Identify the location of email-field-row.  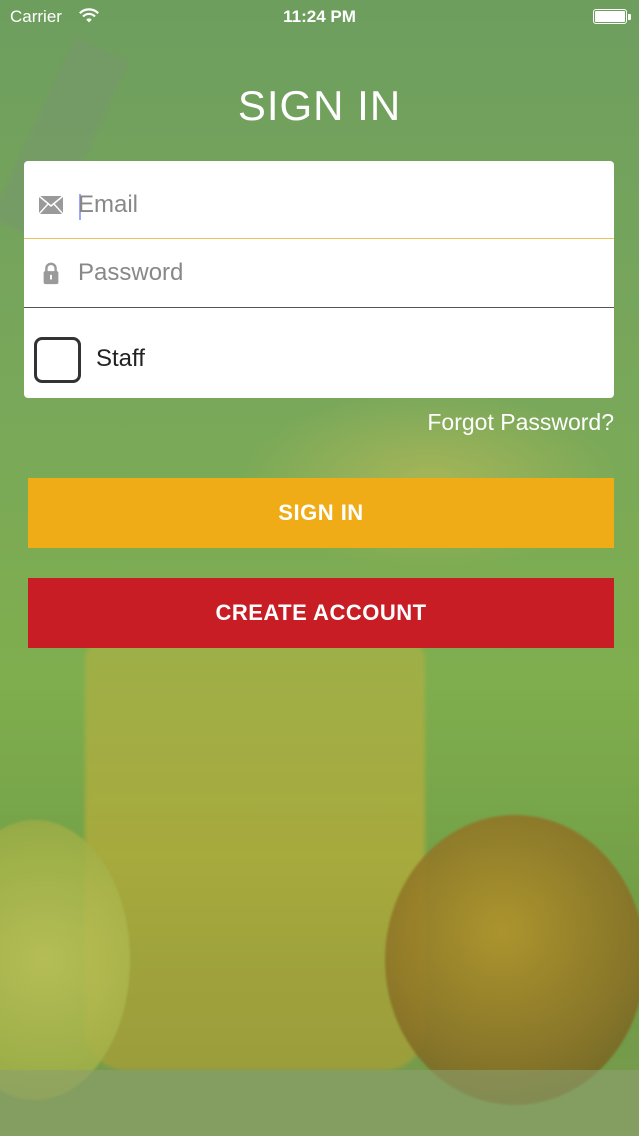
(319, 205).